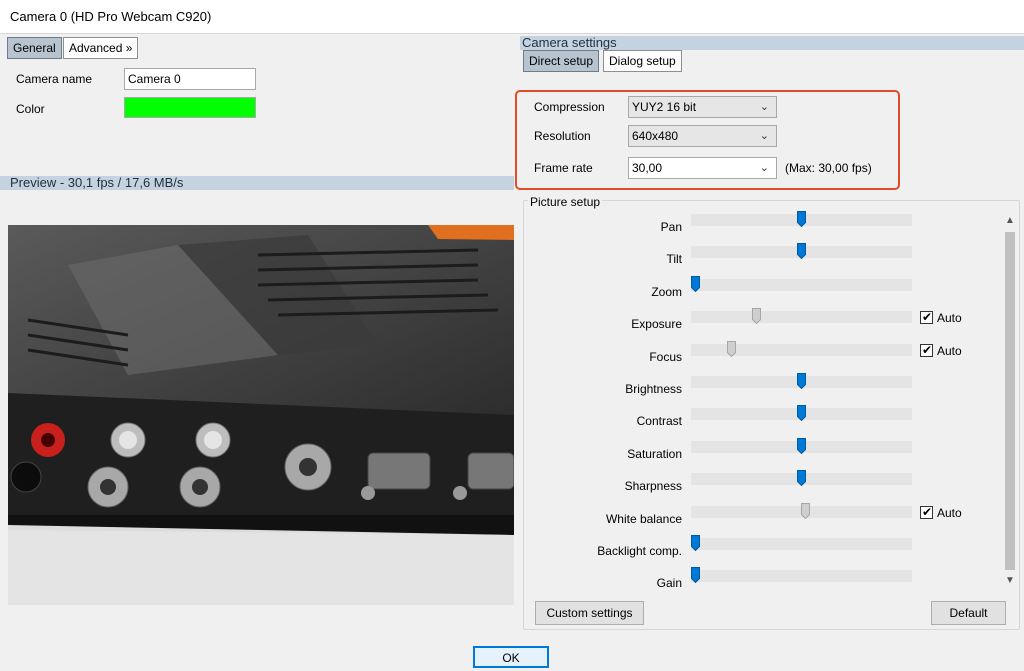  I want to click on camera-name-label: Camera name, so click(54, 79).